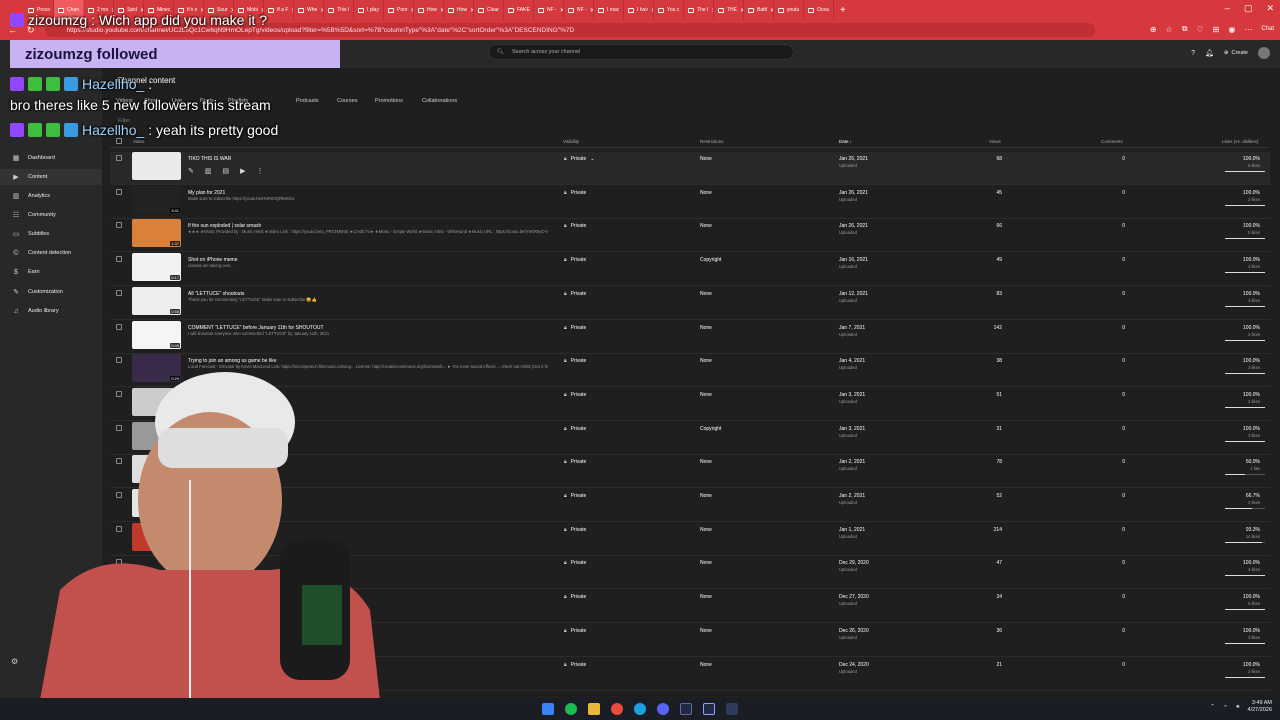 This screenshot has width=1280, height=720. What do you see at coordinates (260, 171) in the screenshot?
I see `options-icon: ⋮` at bounding box center [260, 171].